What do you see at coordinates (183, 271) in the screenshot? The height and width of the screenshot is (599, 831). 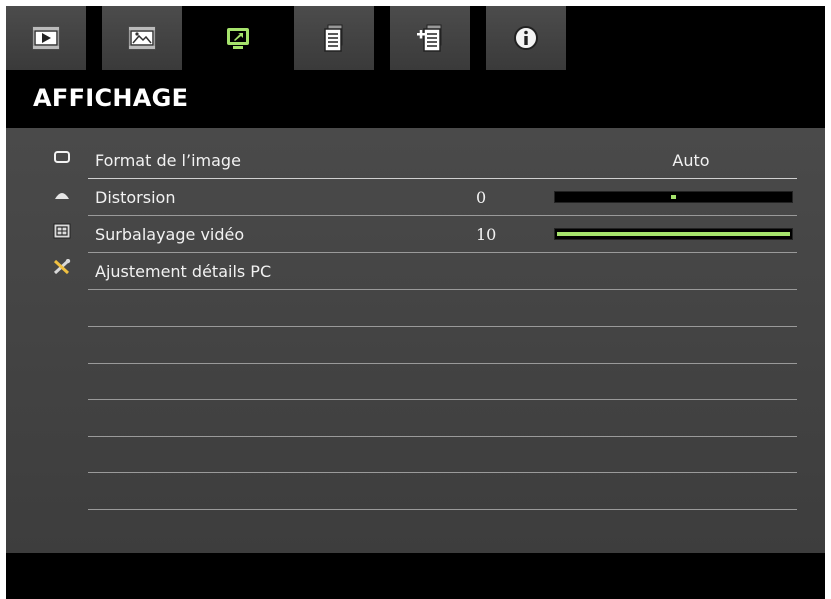 I see `pc-adjust-label: Ajustement détails PC` at bounding box center [183, 271].